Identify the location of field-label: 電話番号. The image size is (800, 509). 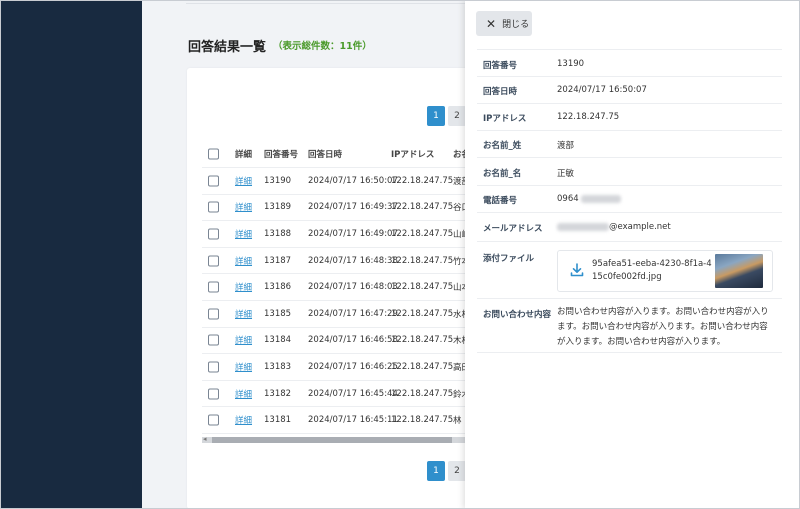
(500, 201).